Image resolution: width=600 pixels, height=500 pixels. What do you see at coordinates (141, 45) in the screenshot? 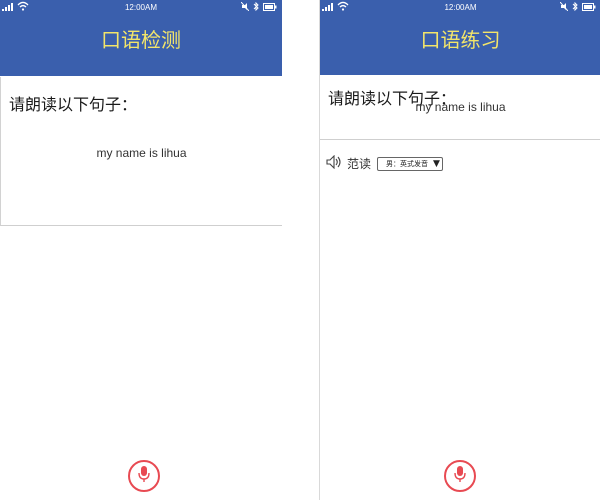
I see `page-title: 口语检测` at bounding box center [141, 45].